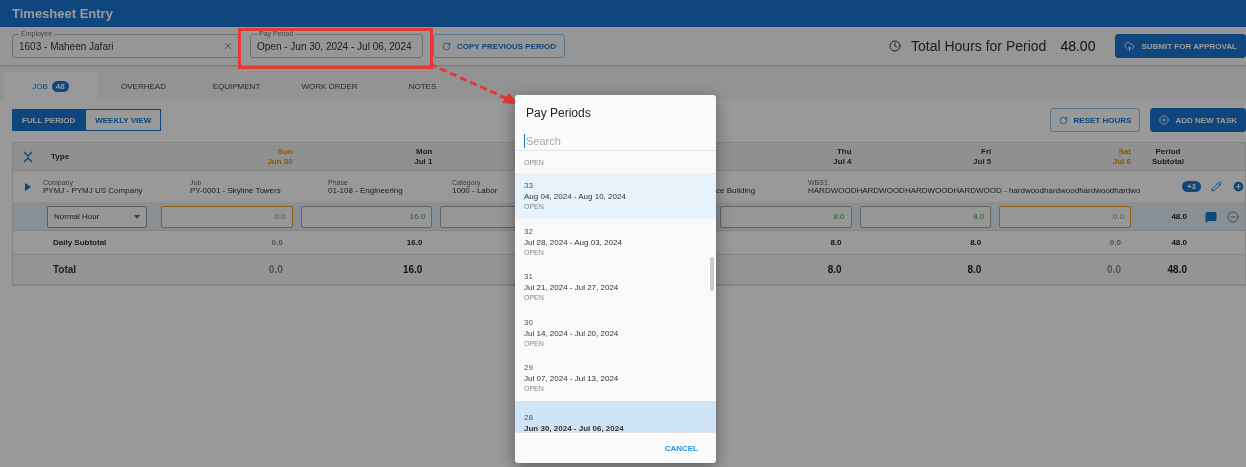 The image size is (1246, 467). What do you see at coordinates (1121, 156) in the screenshot?
I see `day-header: Sat Jul 6` at bounding box center [1121, 156].